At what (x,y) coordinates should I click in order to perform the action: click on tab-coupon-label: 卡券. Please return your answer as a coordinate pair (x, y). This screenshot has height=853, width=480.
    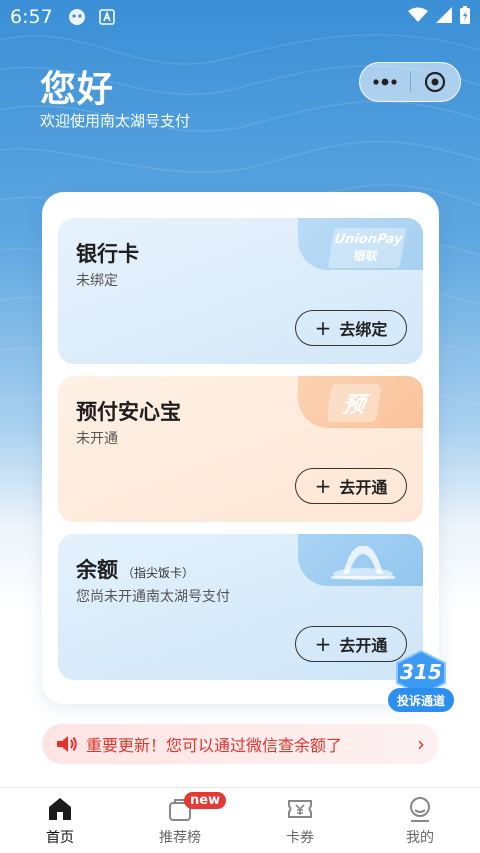
    Looking at the image, I should click on (300, 837).